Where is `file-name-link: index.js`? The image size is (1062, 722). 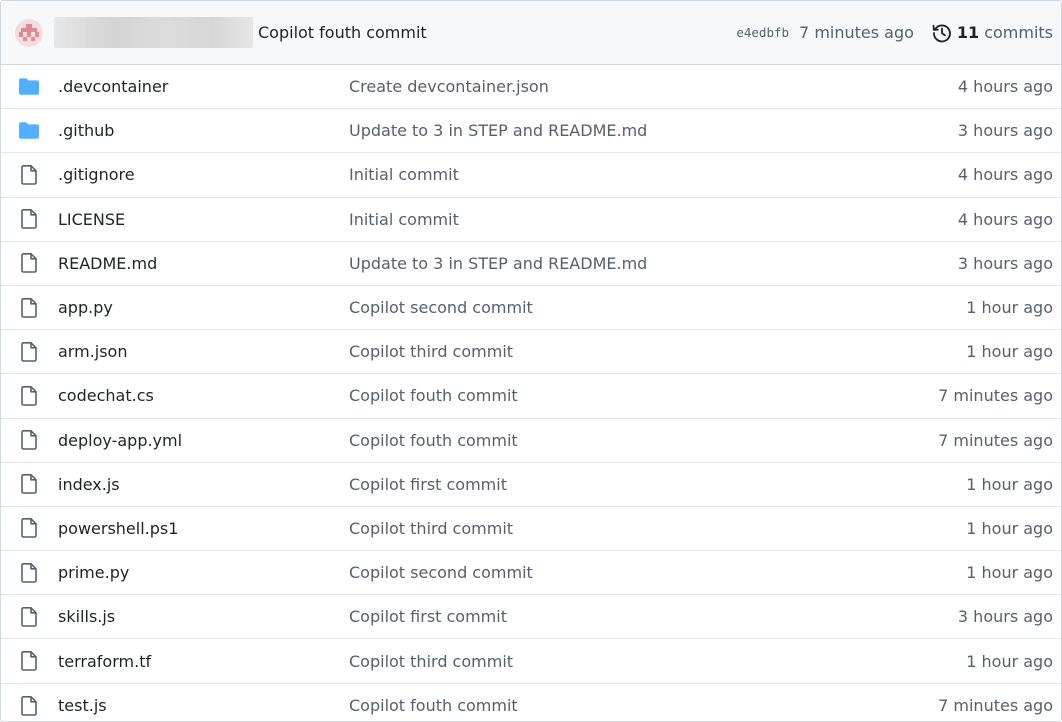 file-name-link: index.js is located at coordinates (203, 484).